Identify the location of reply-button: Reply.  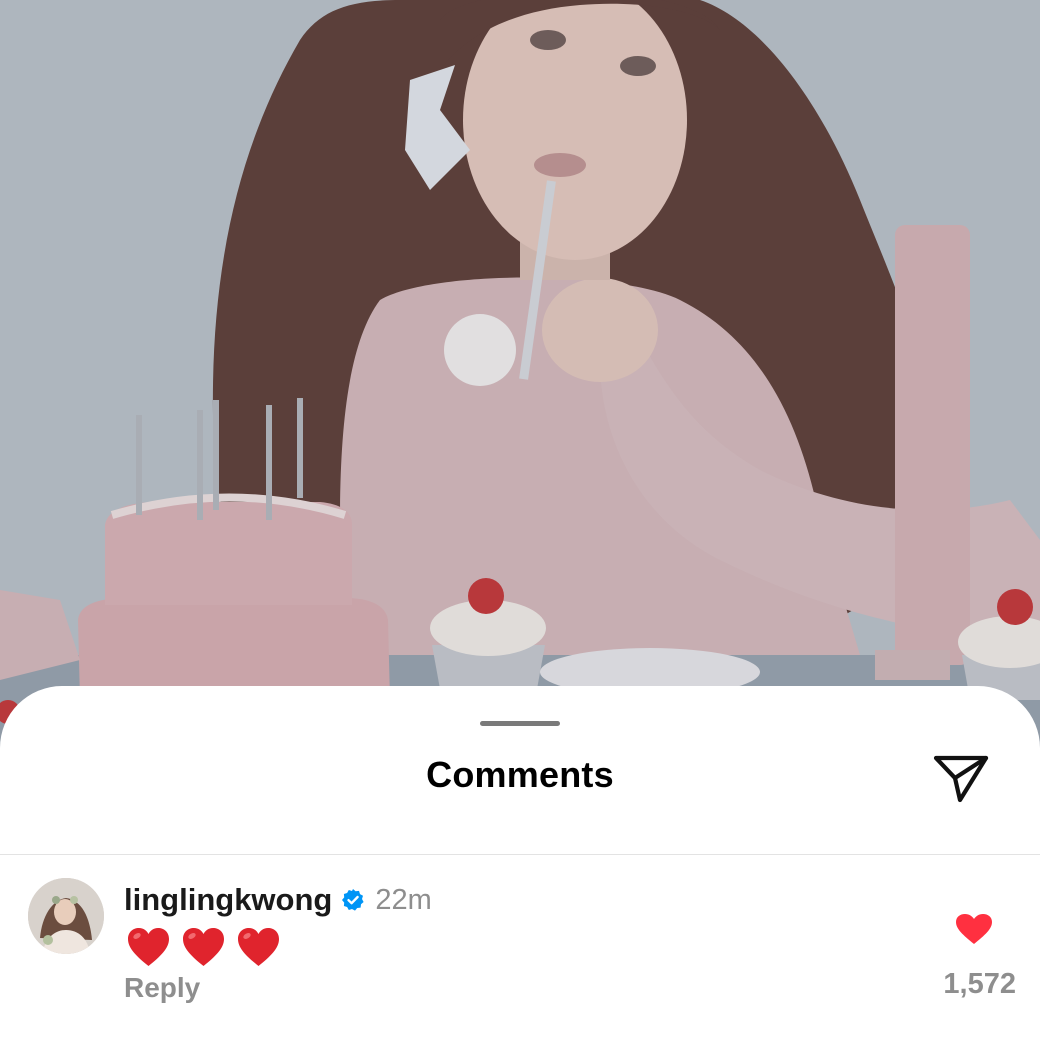
(162, 988).